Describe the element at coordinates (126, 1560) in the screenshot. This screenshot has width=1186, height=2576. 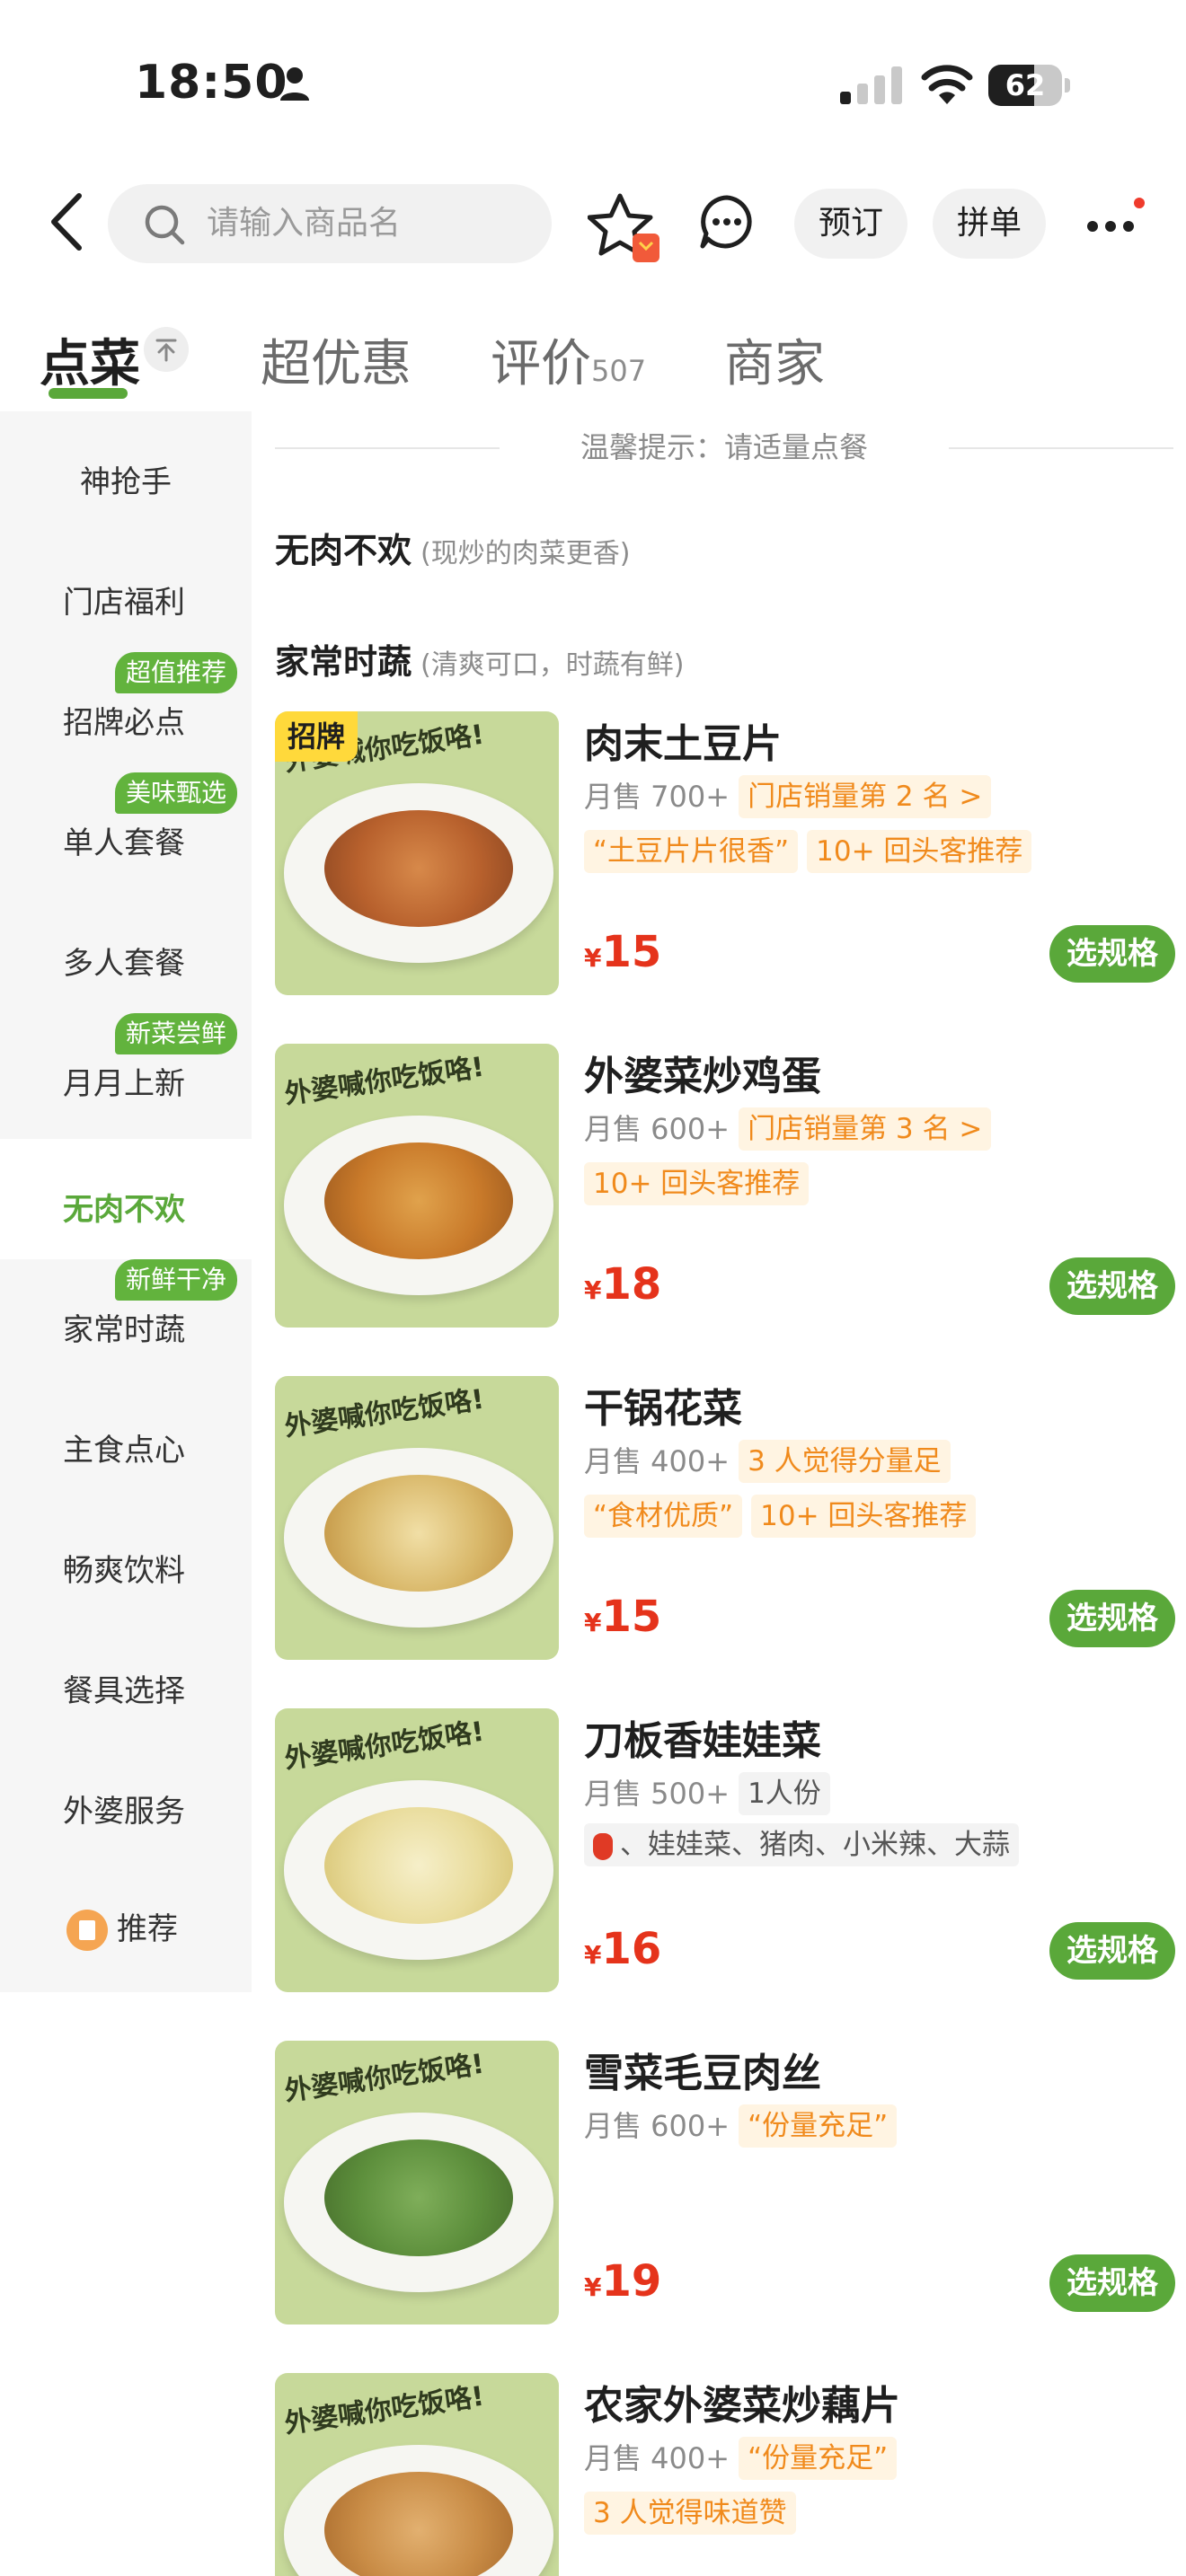
I see `sidebar-item-drinks: 畅爽饮料` at that location.